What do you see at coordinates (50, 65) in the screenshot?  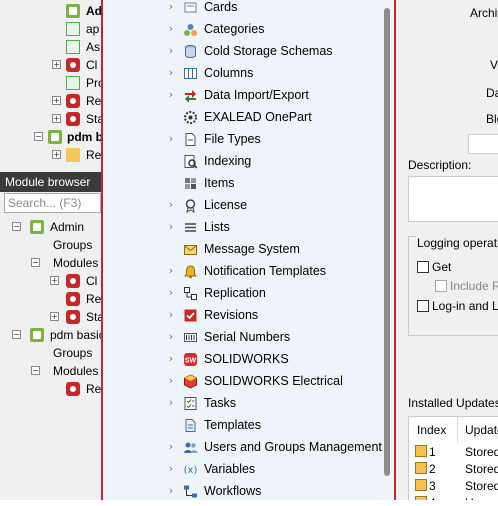 I see `tree-item-cl: + Cl` at bounding box center [50, 65].